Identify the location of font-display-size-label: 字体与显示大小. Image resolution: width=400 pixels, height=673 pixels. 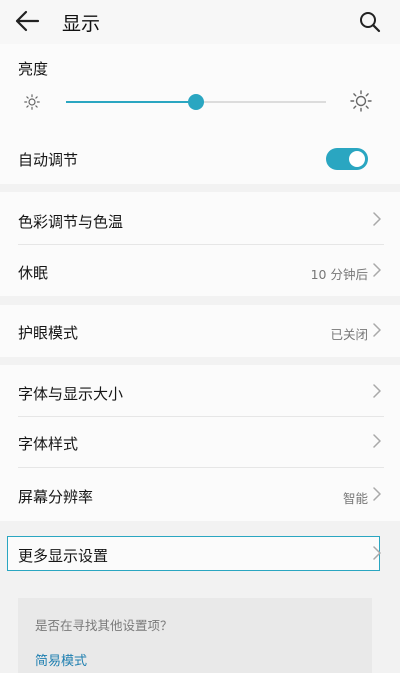
(70, 393).